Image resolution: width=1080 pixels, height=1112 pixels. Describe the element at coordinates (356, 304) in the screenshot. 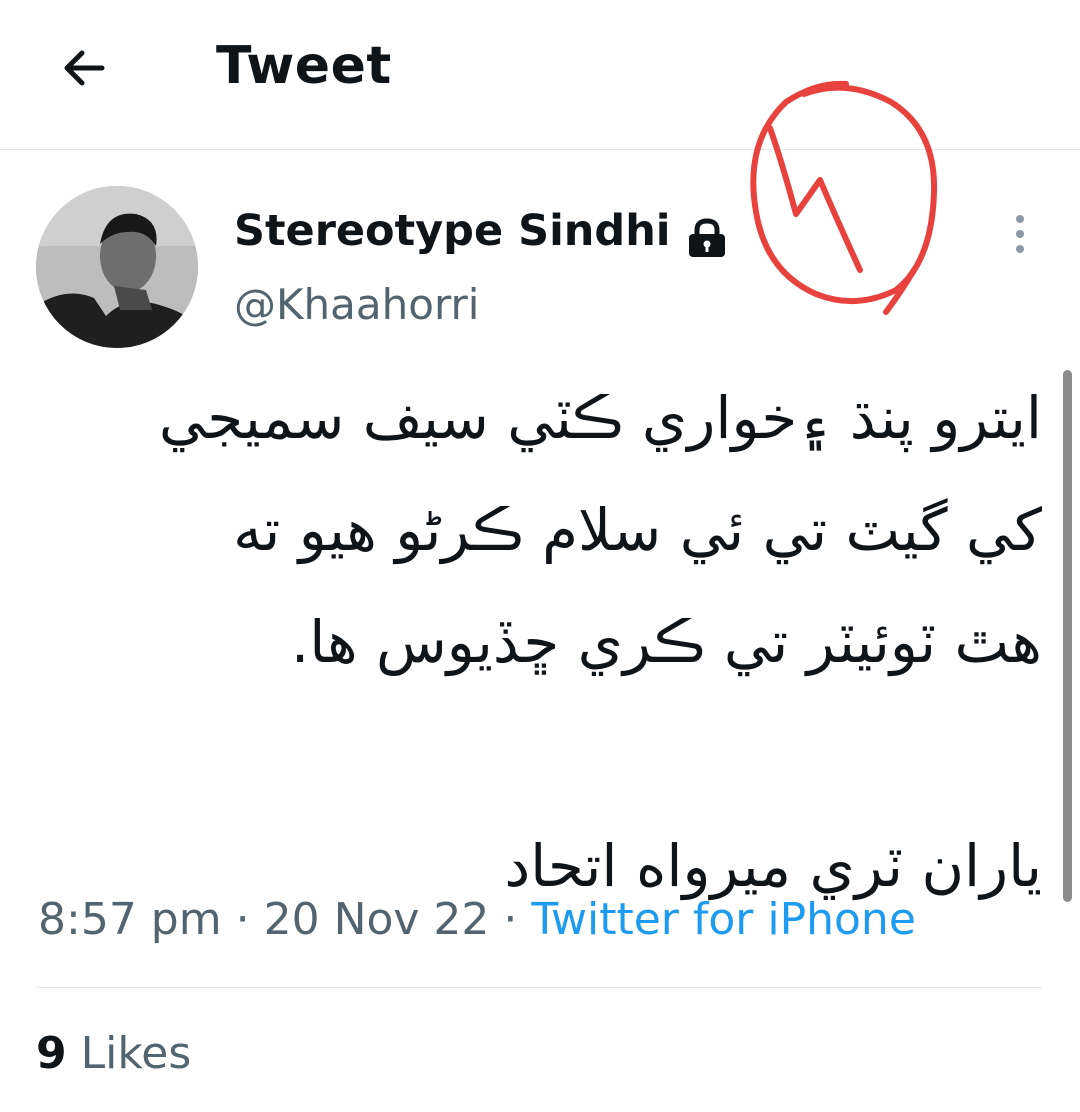

I see `user-handle: @Khaahorri` at that location.